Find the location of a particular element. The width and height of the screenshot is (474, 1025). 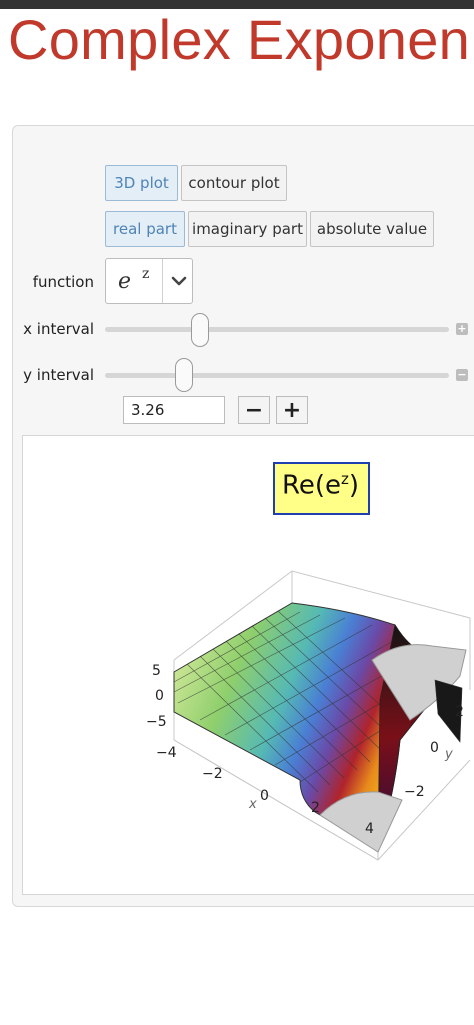

y-tick: −2 is located at coordinates (414, 792).